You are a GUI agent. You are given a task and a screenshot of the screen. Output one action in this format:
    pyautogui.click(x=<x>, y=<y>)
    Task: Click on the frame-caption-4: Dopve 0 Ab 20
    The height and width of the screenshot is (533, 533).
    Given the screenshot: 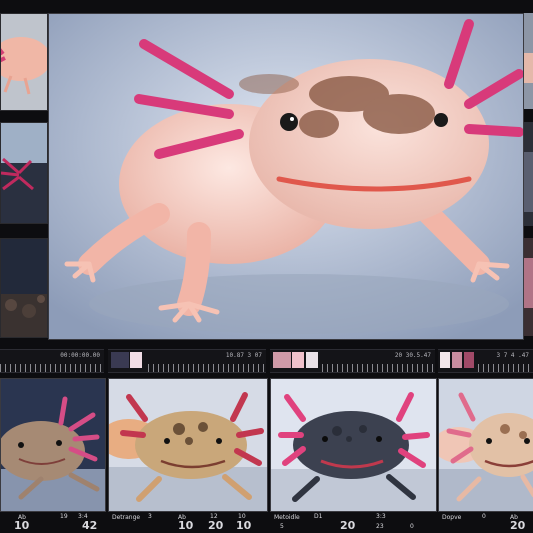 What is the action you would take?
    pyautogui.click(x=485, y=522)
    